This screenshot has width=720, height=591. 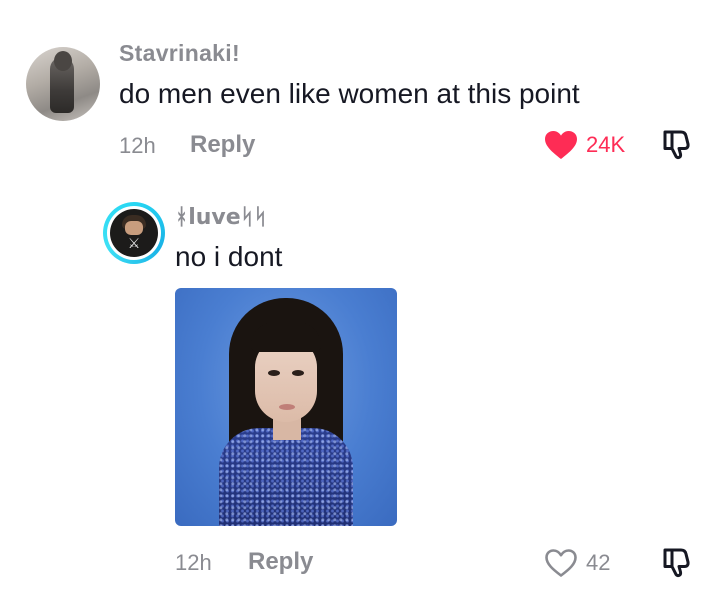 What do you see at coordinates (286, 477) in the screenshot?
I see `photo-dress` at bounding box center [286, 477].